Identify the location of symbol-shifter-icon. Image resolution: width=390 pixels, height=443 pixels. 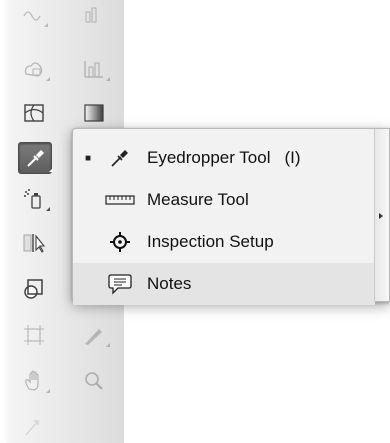
(34, 69).